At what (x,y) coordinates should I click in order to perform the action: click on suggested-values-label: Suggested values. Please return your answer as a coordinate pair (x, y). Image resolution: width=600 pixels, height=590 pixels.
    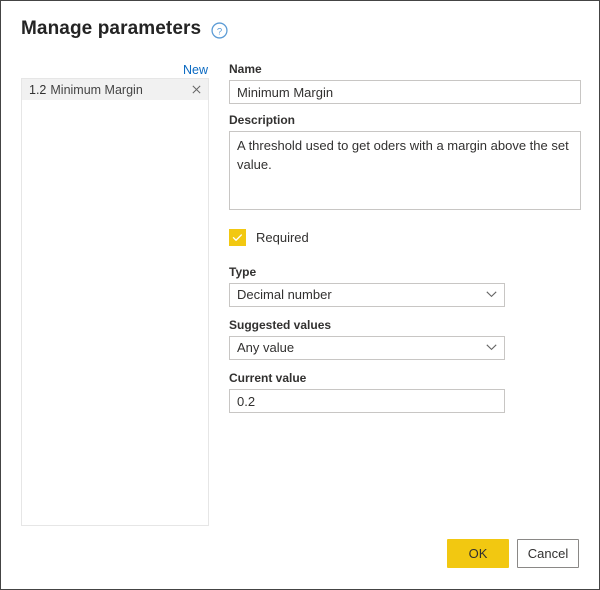
    Looking at the image, I should click on (280, 325).